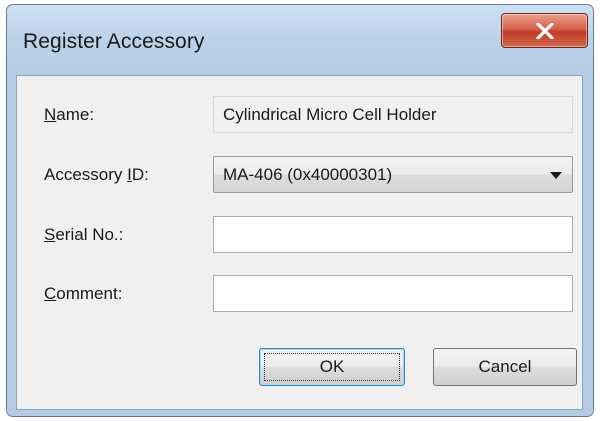  I want to click on close-button, so click(544, 30).